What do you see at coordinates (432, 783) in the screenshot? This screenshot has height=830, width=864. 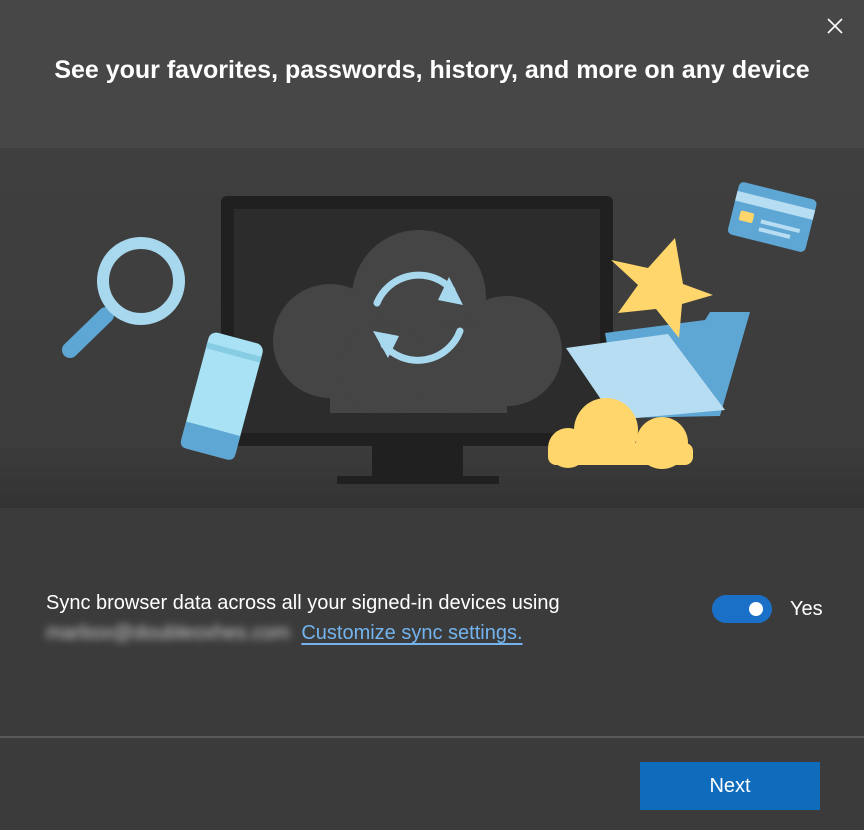 I see `dialog-footer: Next` at bounding box center [432, 783].